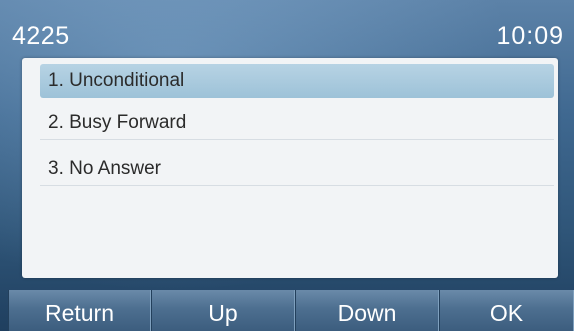 The height and width of the screenshot is (331, 574). What do you see at coordinates (297, 169) in the screenshot?
I see `menu-item-no-answer: 3. No Answer` at bounding box center [297, 169].